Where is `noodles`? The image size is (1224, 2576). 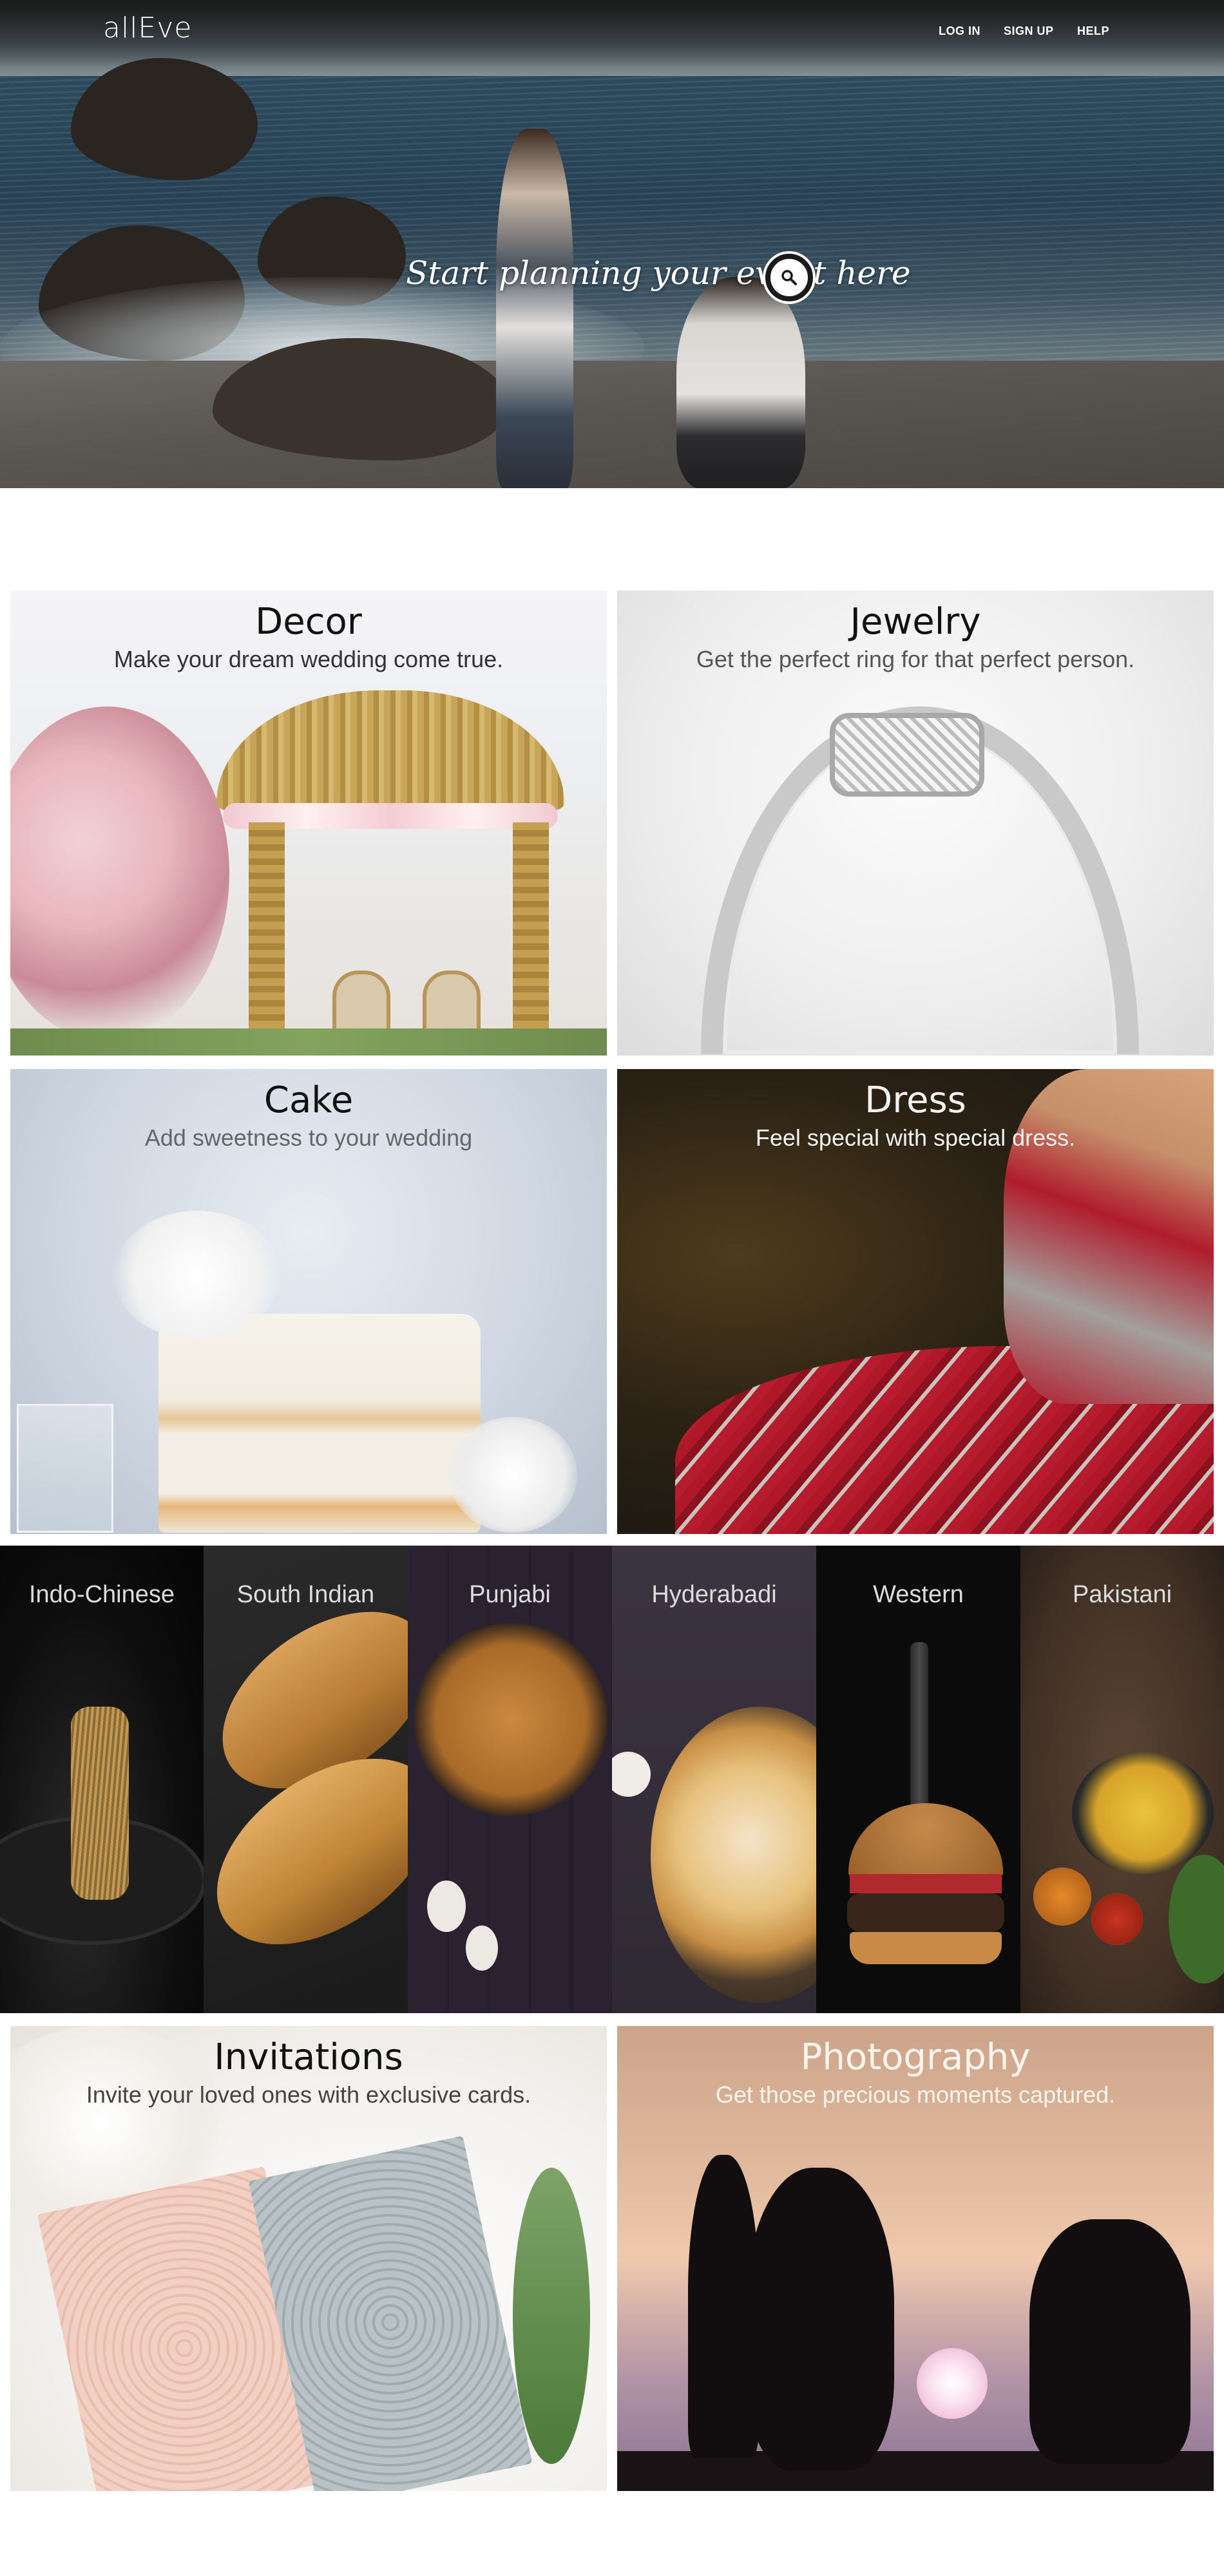
noodles is located at coordinates (100, 1803).